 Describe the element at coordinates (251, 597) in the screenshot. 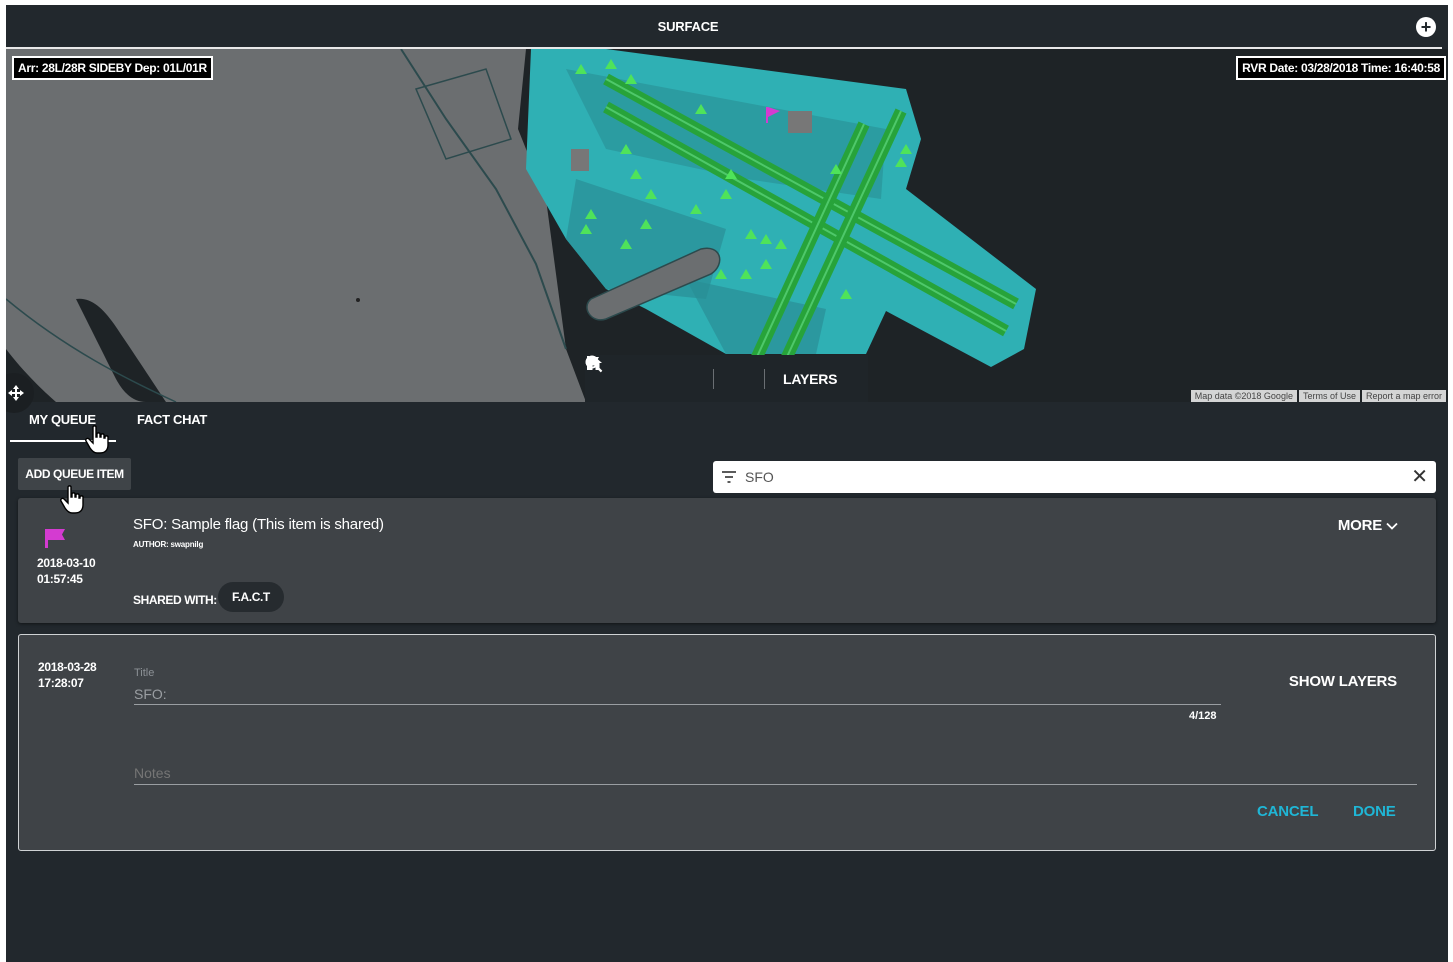

I see `shared-with-chip: F.A.C.T` at that location.